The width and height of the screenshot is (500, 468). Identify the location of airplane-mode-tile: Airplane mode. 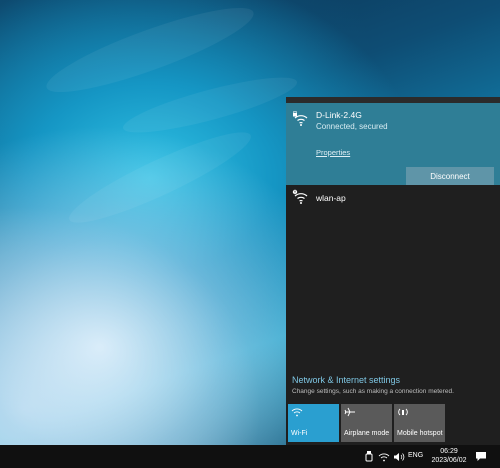
(366, 423).